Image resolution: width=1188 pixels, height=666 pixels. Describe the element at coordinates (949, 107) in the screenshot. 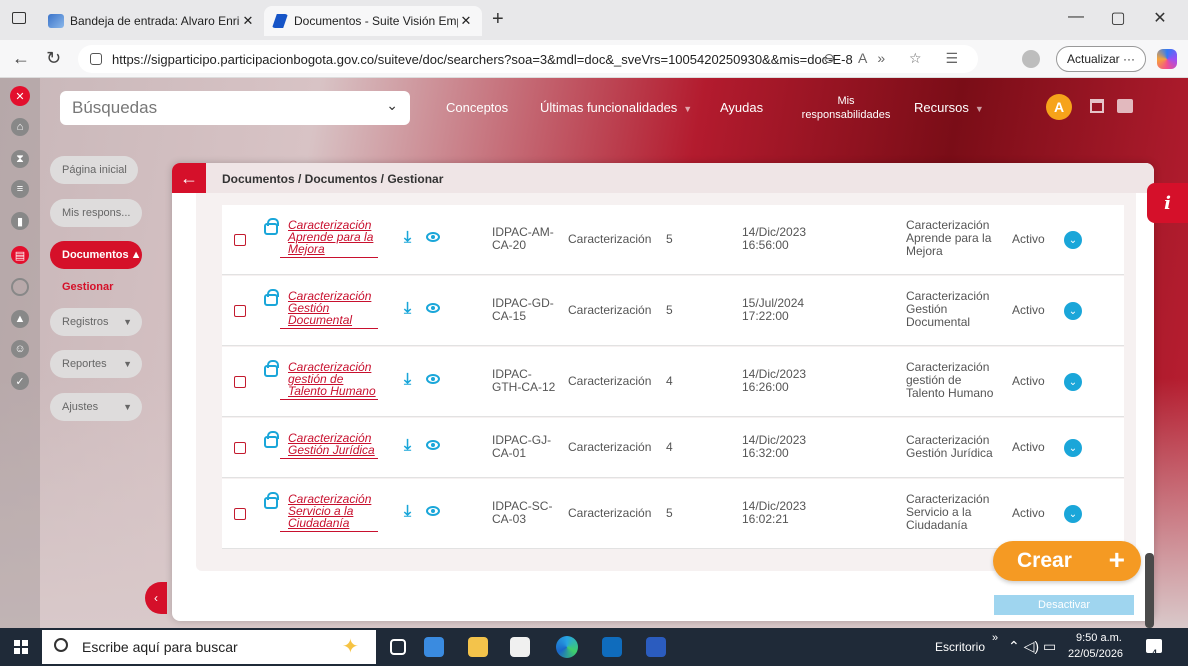

I see `nav-recursos: Recursos ▼` at that location.